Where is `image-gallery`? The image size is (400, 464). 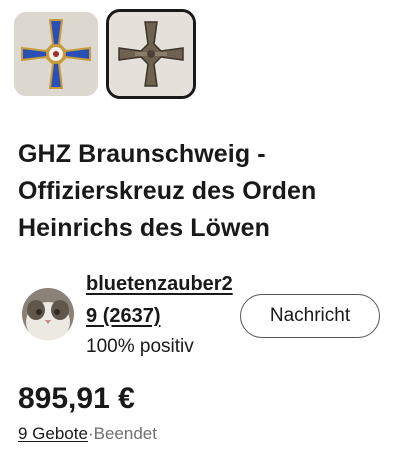 image-gallery is located at coordinates (105, 54).